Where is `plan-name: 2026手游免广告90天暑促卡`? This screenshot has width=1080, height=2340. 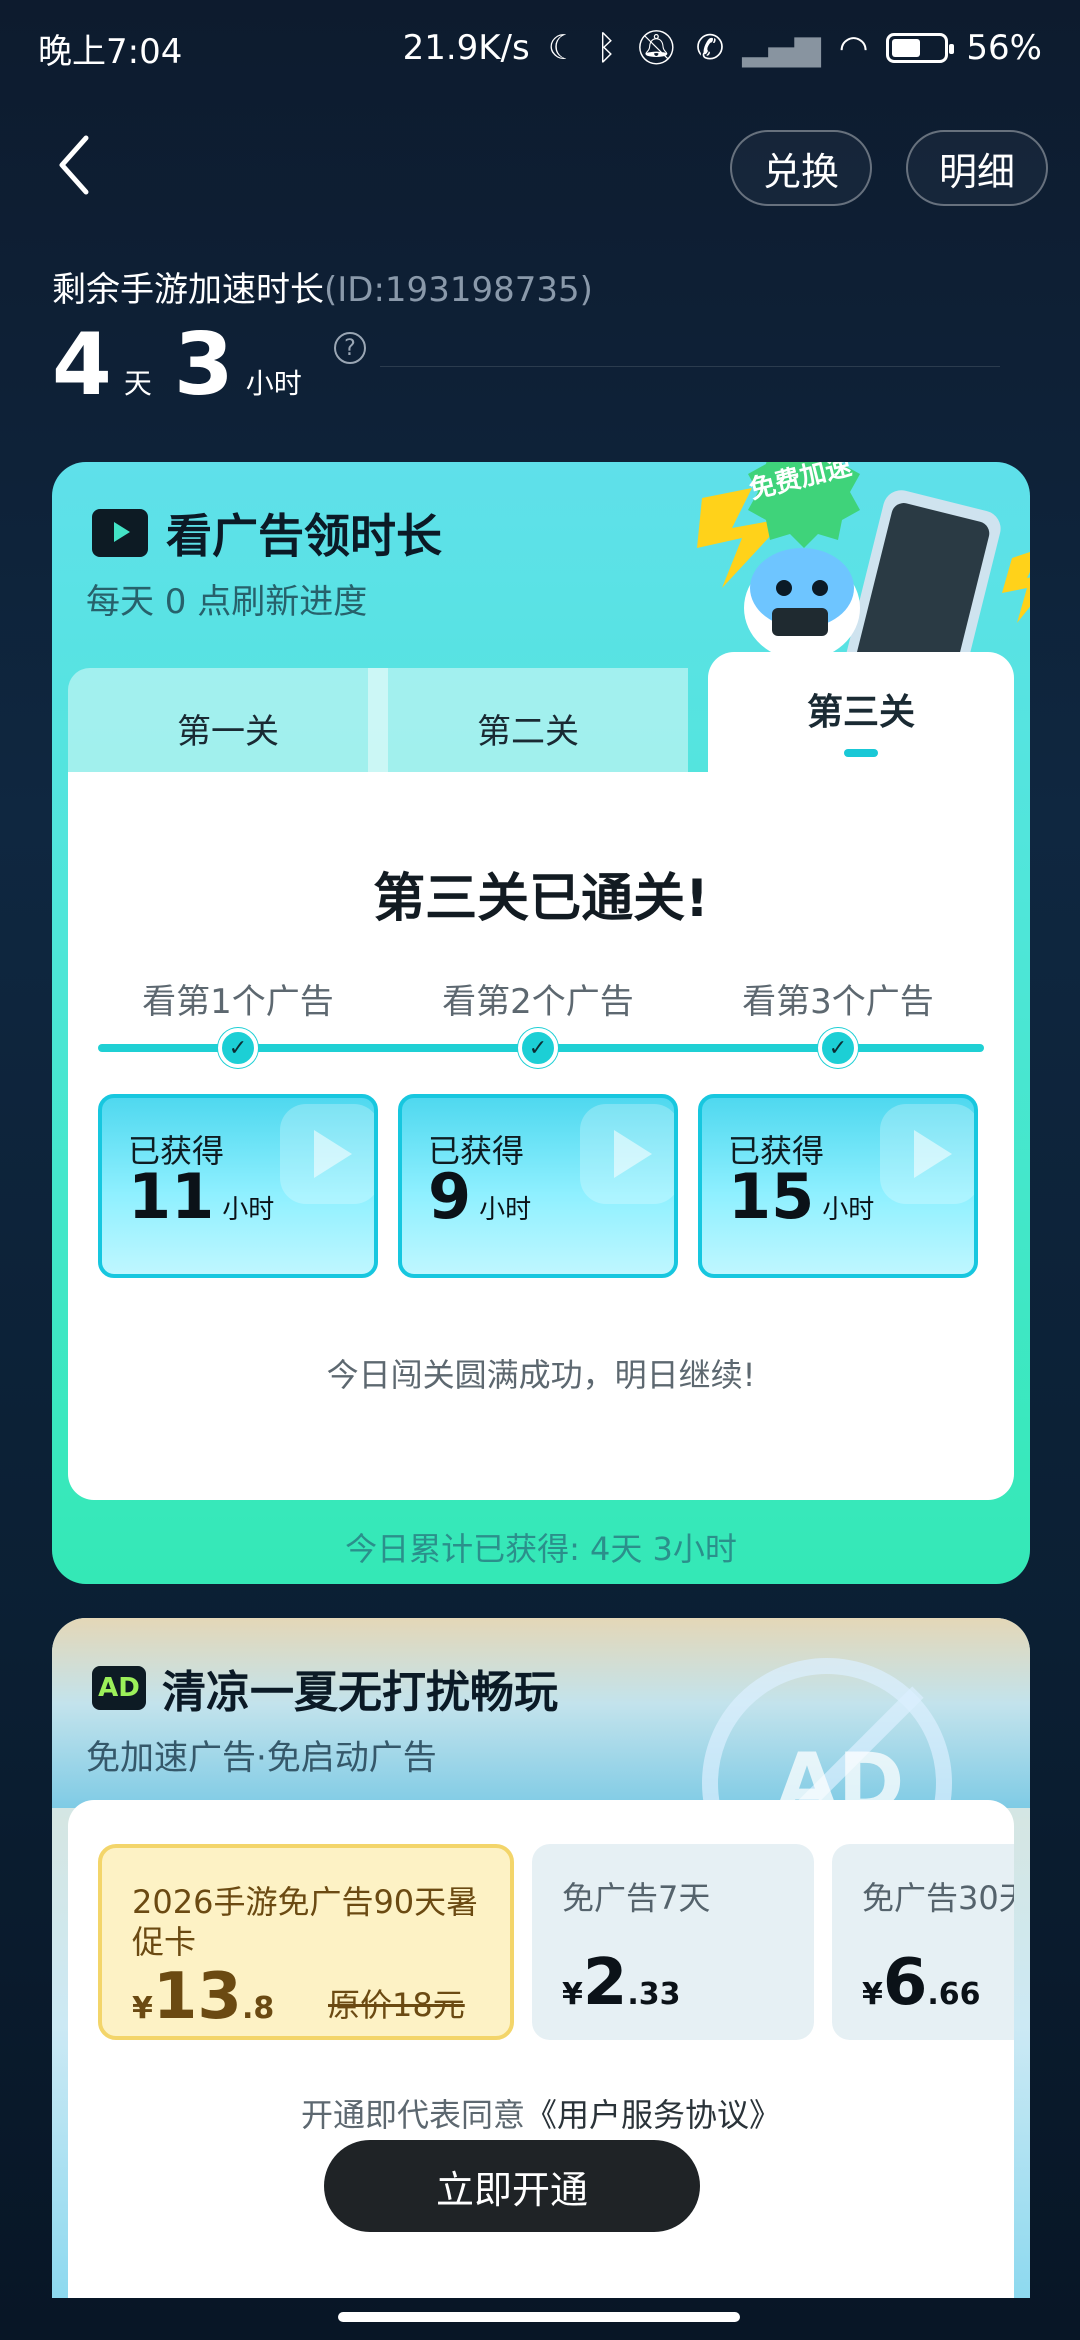
plan-name: 2026手游免广告90天暑促卡 is located at coordinates (305, 1922).